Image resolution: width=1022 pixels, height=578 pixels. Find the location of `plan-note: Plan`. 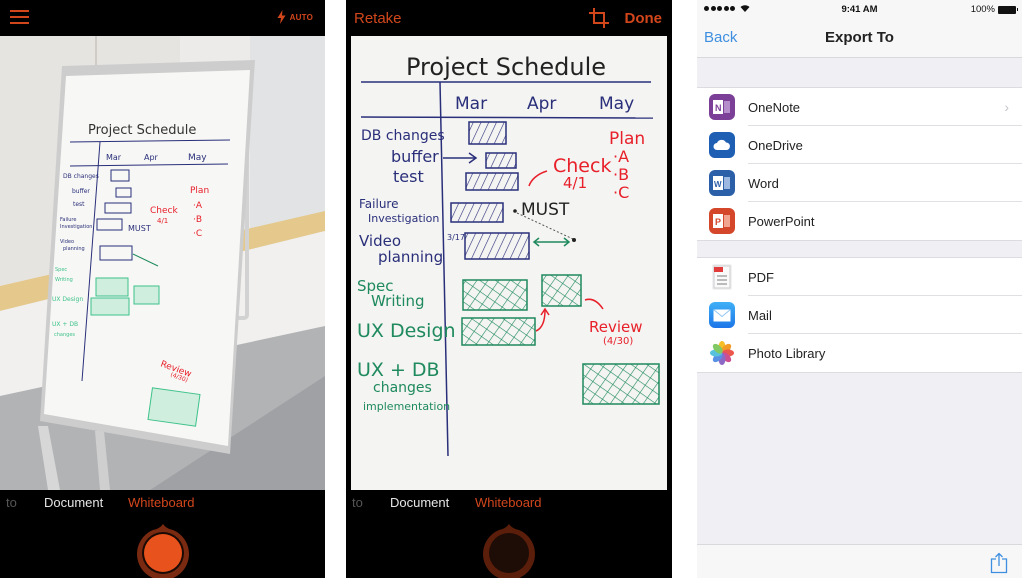

plan-note: Plan is located at coordinates (627, 139).